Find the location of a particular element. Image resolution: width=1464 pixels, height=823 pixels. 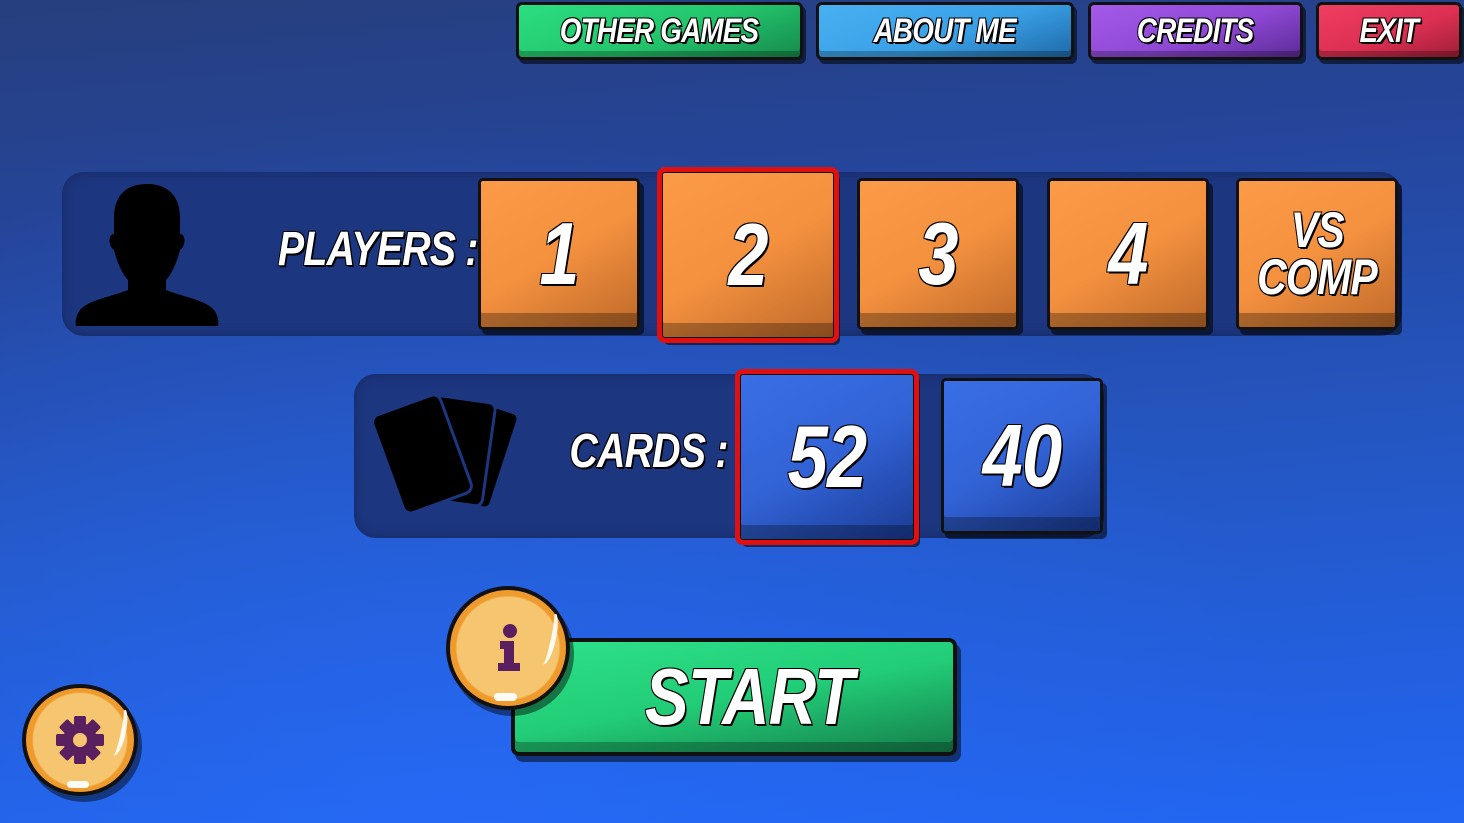

gear-icon is located at coordinates (80, 740).